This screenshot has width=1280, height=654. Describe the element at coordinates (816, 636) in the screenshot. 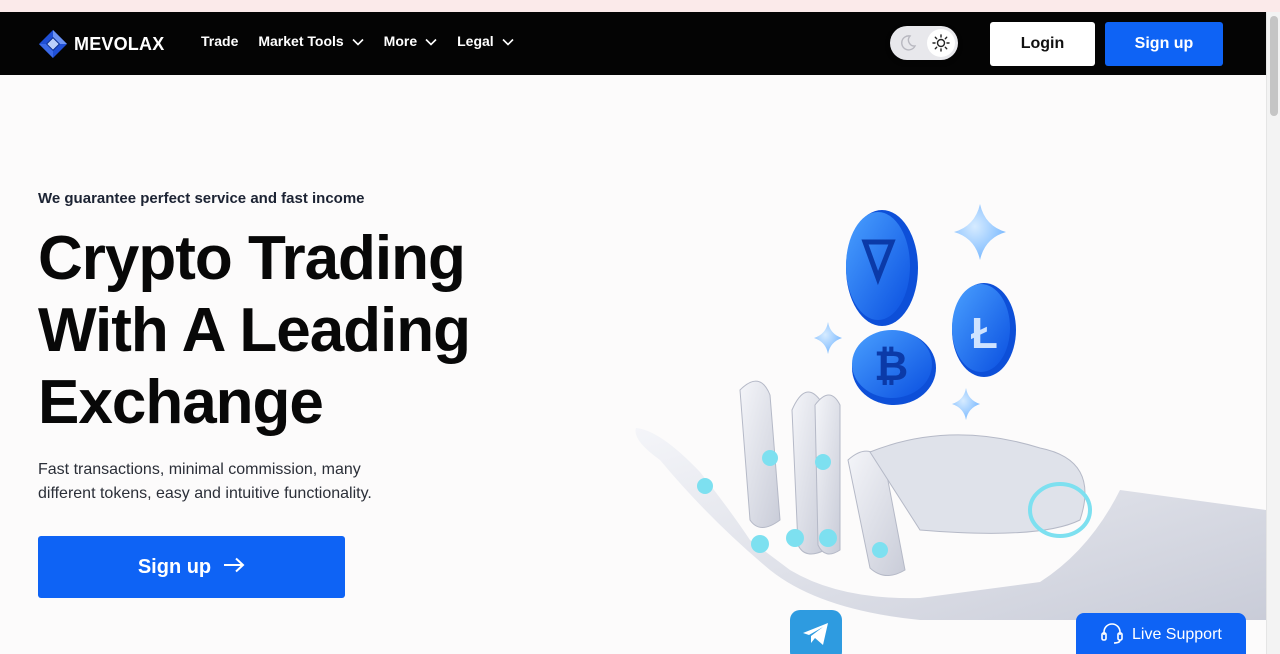

I see `telegram-icon` at that location.